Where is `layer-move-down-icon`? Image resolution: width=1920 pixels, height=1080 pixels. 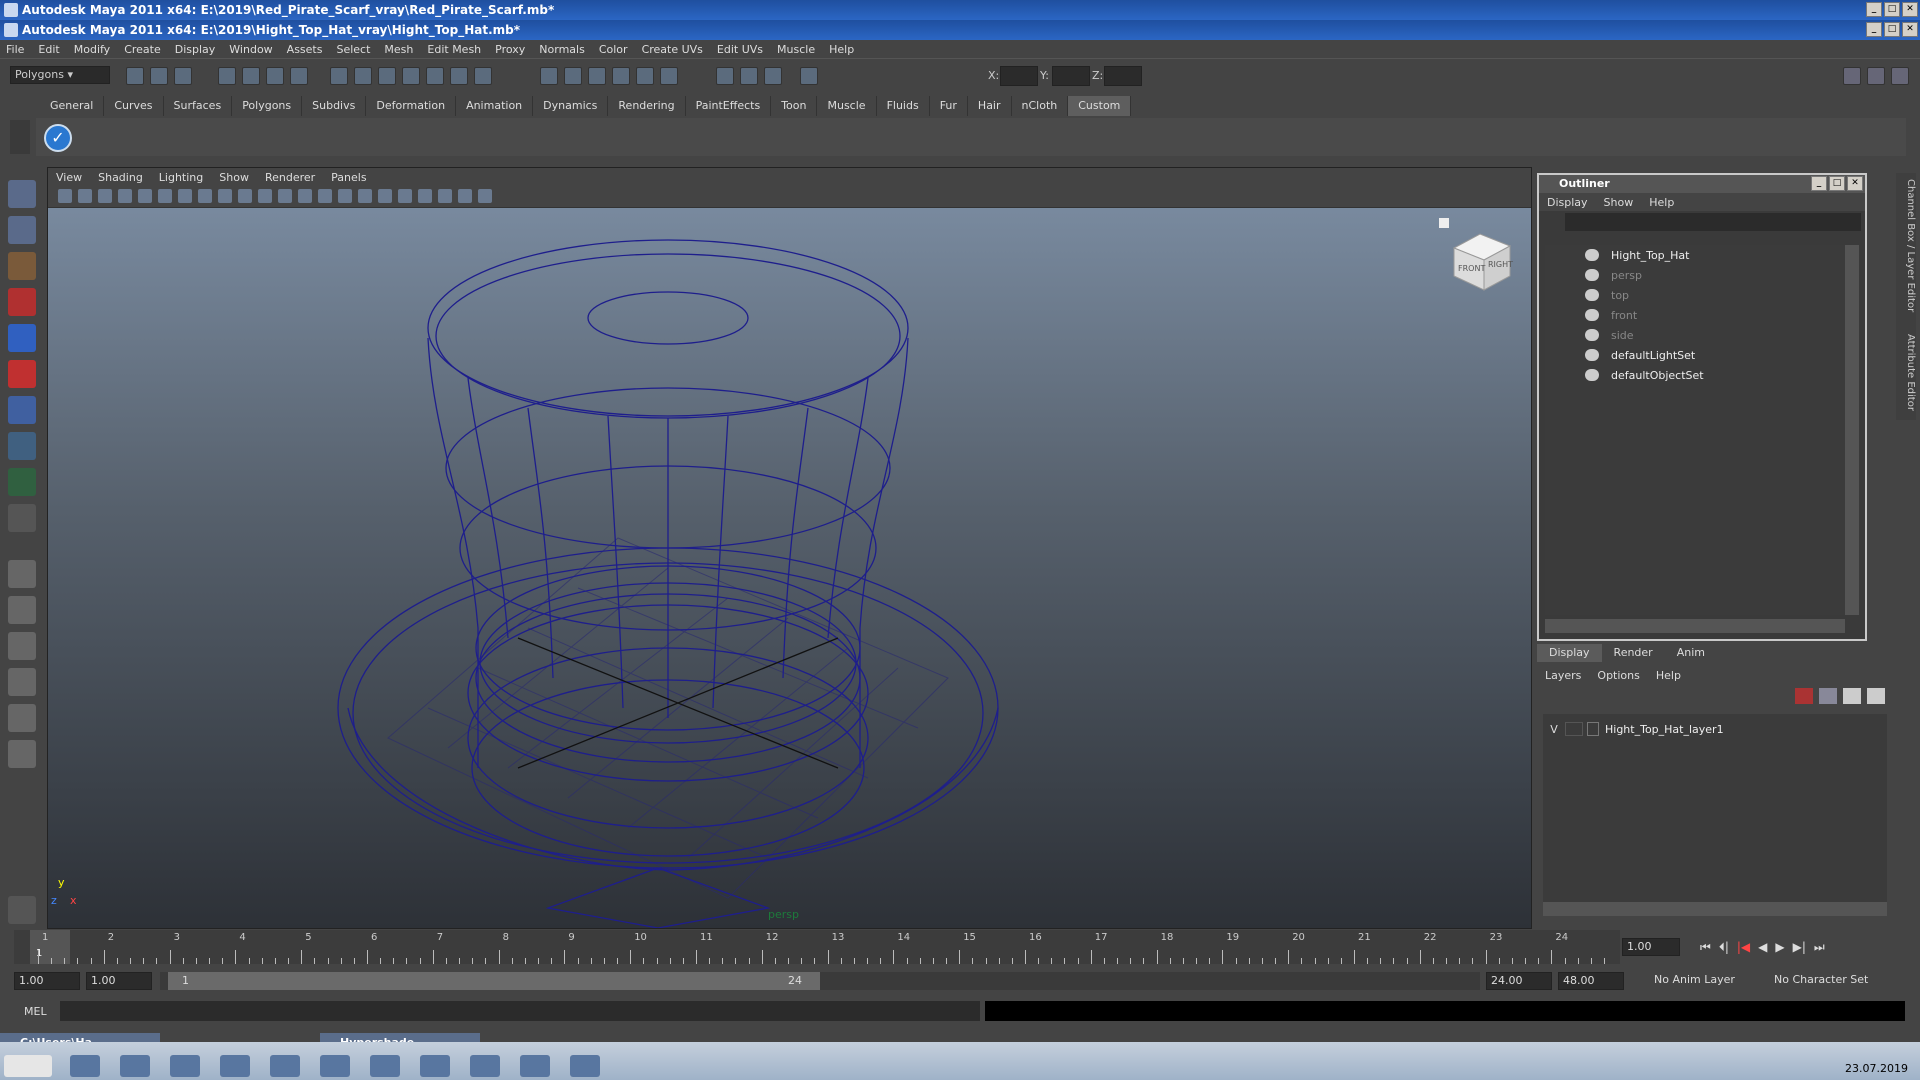
layer-move-down-icon is located at coordinates (1828, 696).